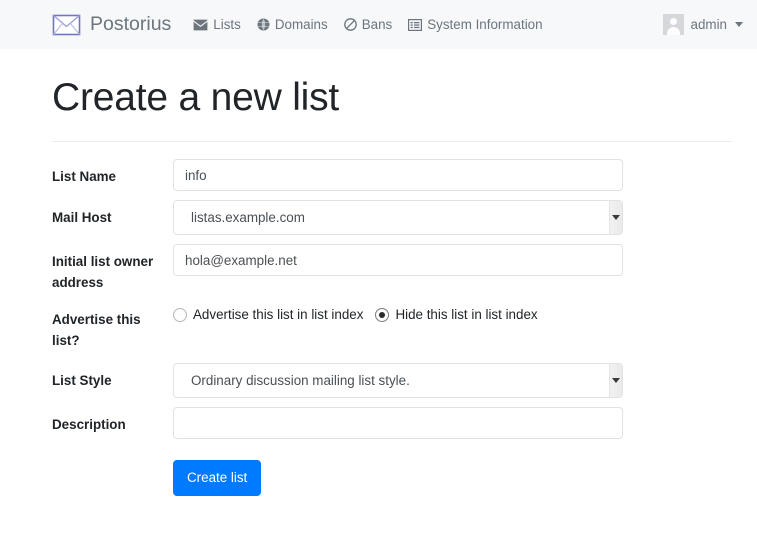 The width and height of the screenshot is (757, 552). I want to click on nav-item-system-information-label: System Information, so click(485, 24).